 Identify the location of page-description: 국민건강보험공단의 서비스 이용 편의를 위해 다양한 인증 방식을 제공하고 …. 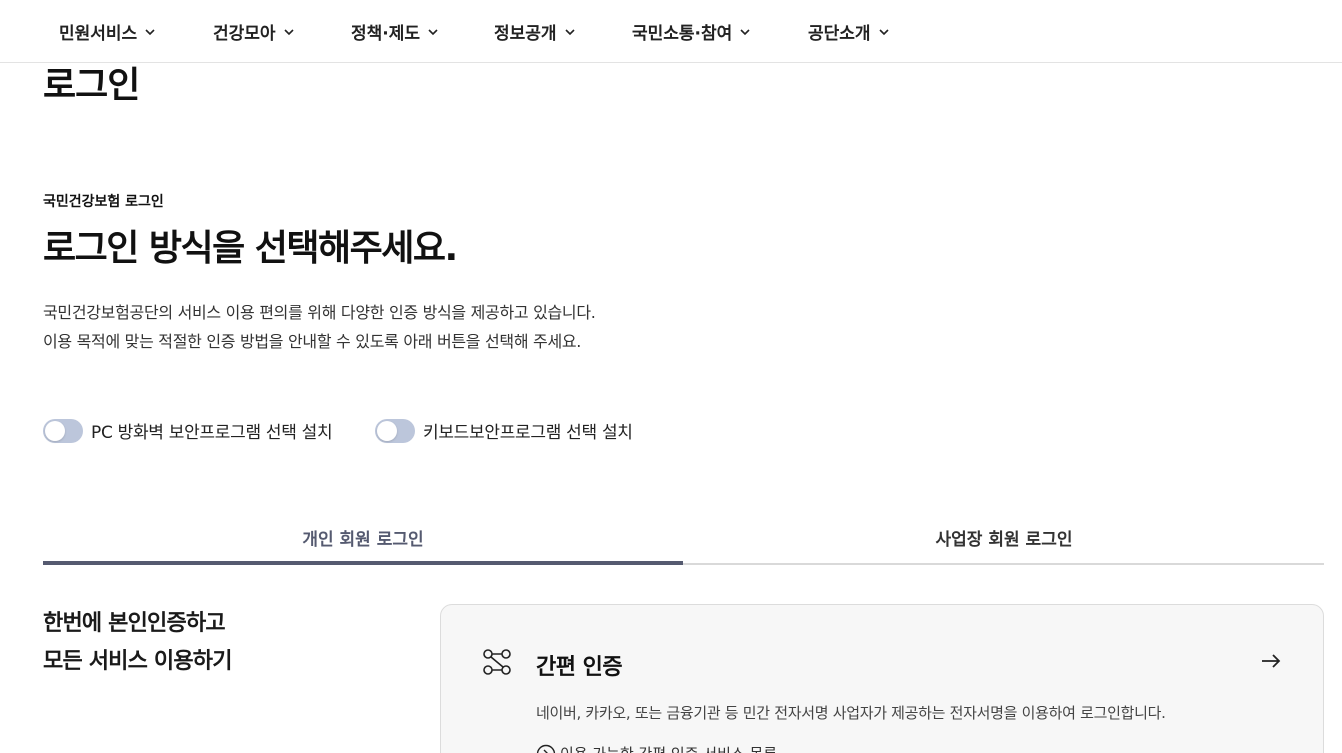
(319, 327).